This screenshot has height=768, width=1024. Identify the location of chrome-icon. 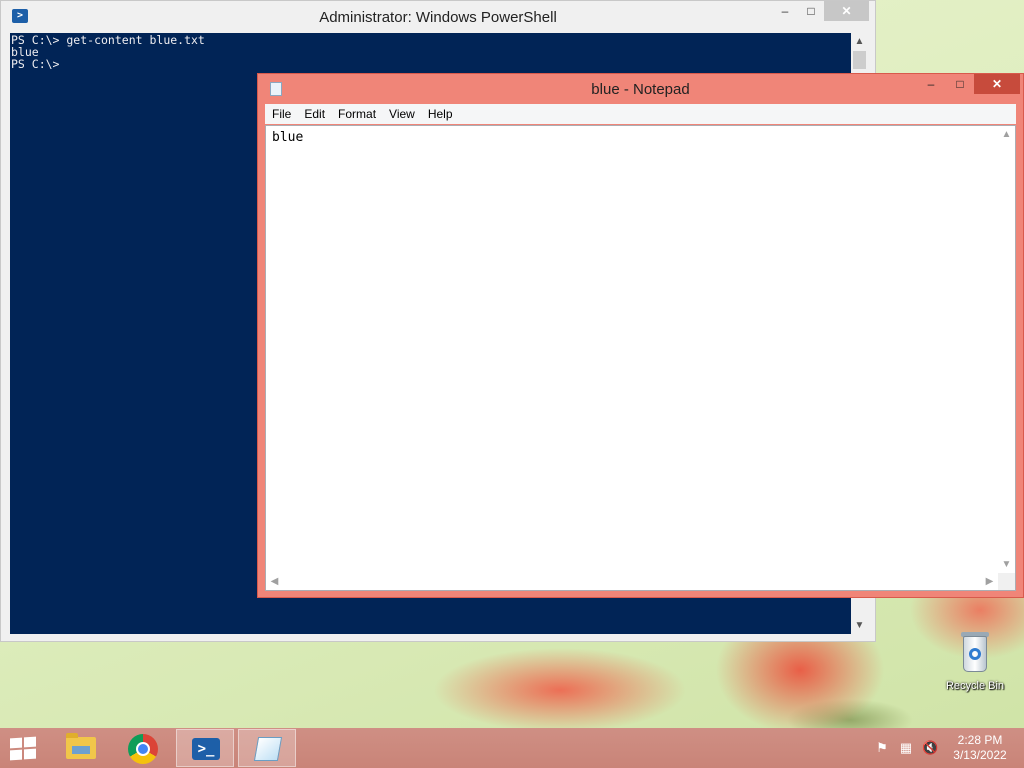
(143, 749).